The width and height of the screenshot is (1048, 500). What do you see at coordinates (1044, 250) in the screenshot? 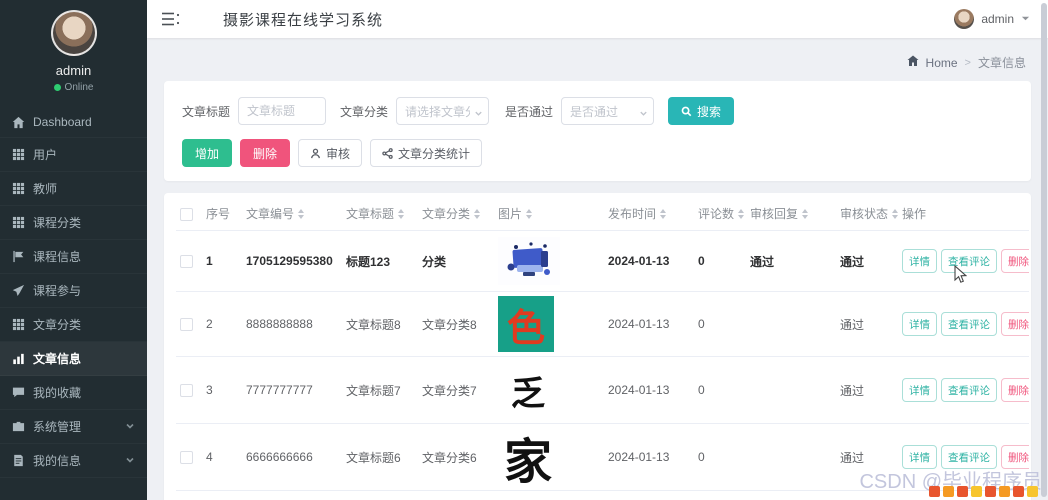
I see `vertical-scrollbar` at bounding box center [1044, 250].